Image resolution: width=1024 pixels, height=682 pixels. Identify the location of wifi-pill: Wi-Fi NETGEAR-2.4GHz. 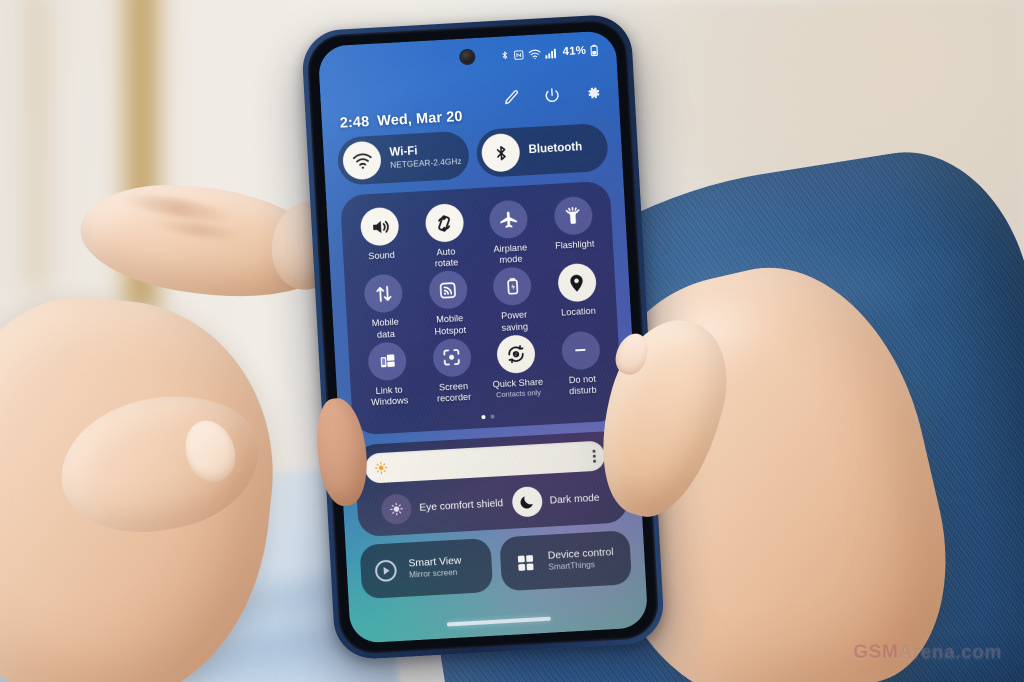
(403, 158).